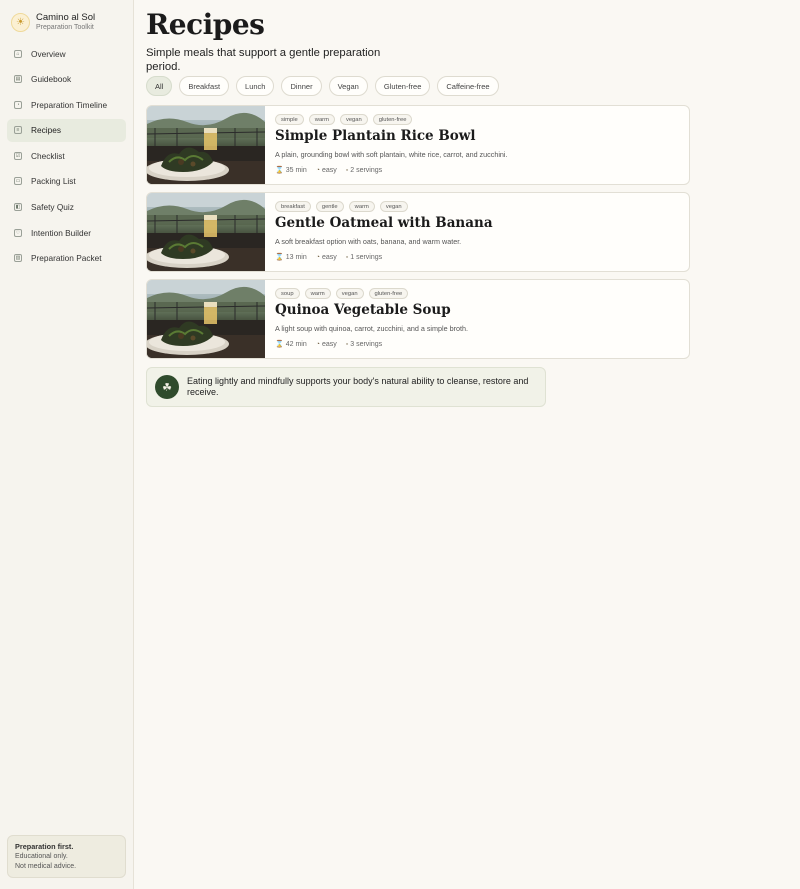 The height and width of the screenshot is (889, 800). Describe the element at coordinates (366, 170) in the screenshot. I see `recipe-servings: 2 servings` at that location.